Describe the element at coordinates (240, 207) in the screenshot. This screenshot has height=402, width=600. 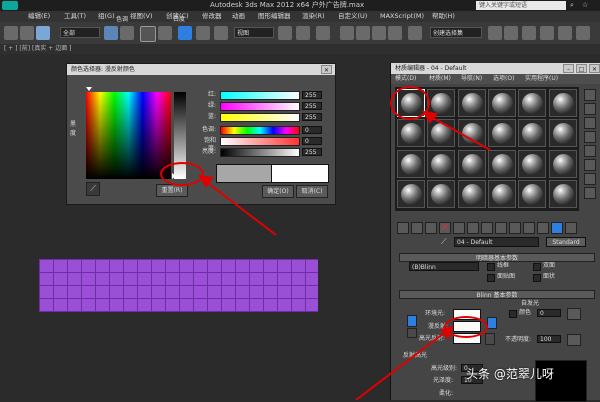
I see `arrow-to-whiteness` at that location.